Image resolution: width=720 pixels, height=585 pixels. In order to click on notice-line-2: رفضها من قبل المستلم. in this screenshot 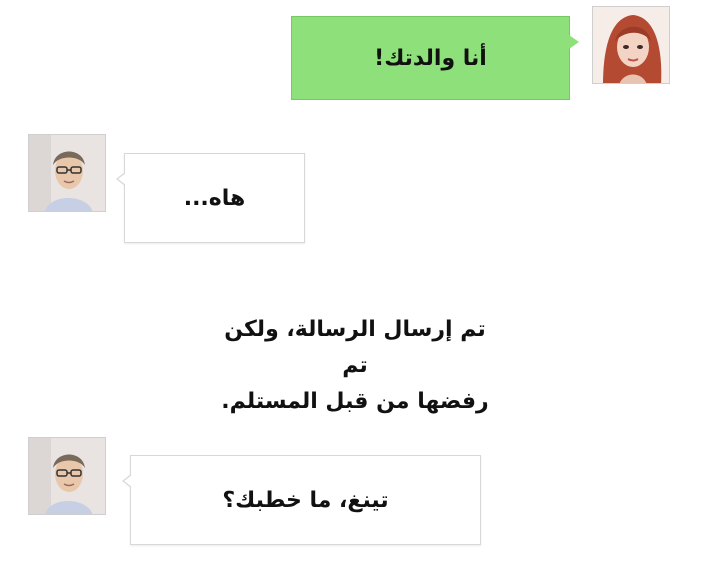, I will do `click(355, 401)`.